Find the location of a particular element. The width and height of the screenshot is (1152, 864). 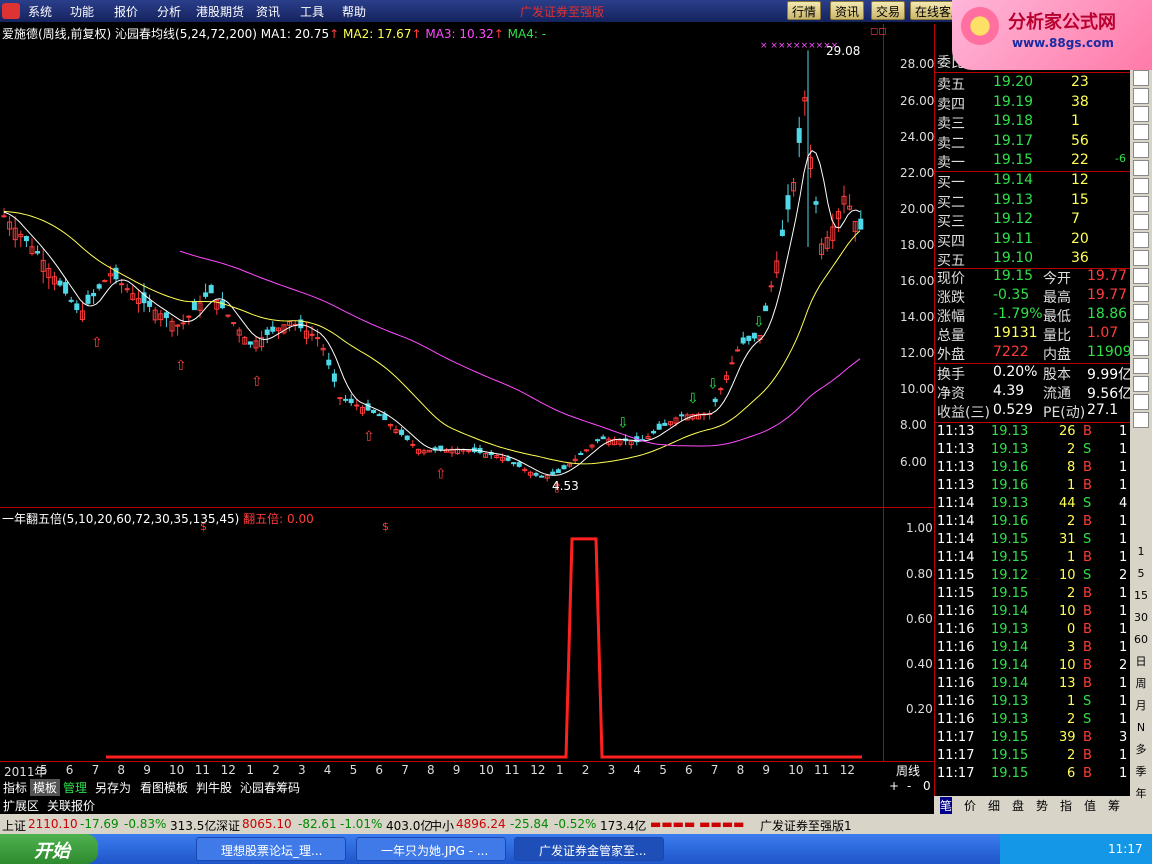

sell-change: -6 is located at coordinates (1120, 158).